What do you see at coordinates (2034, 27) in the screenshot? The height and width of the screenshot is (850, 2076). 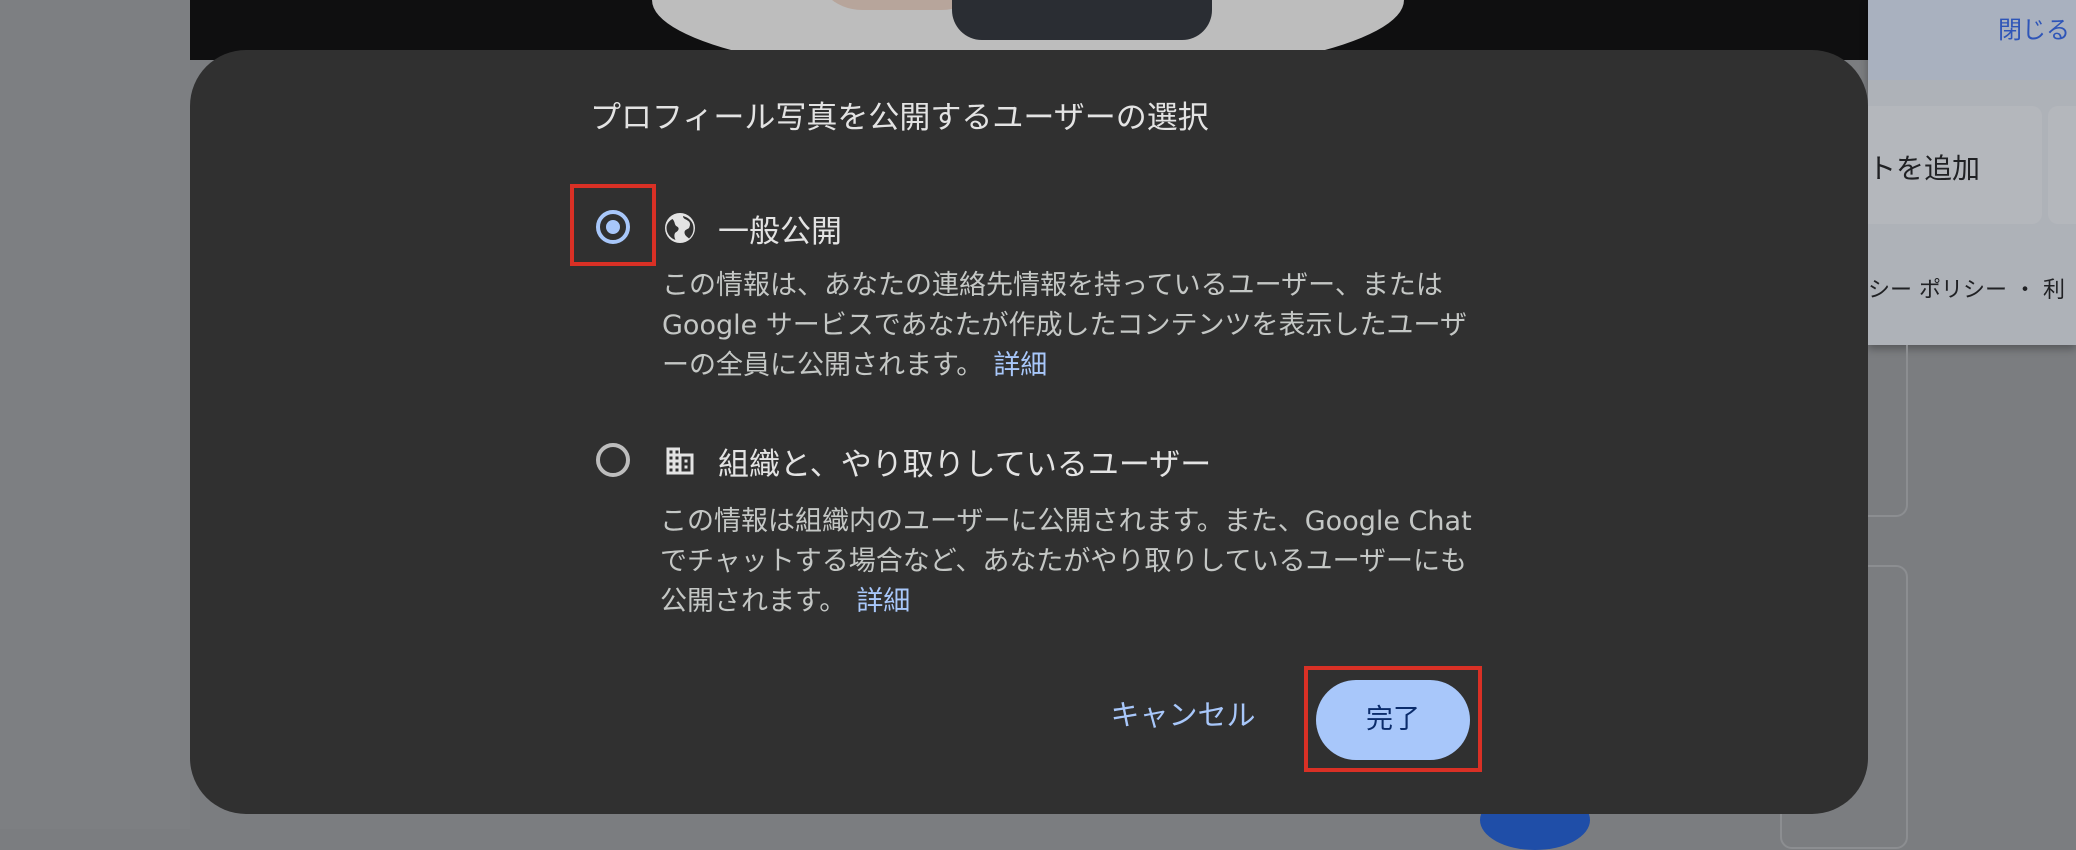 I see `close-link: 閉じる` at bounding box center [2034, 27].